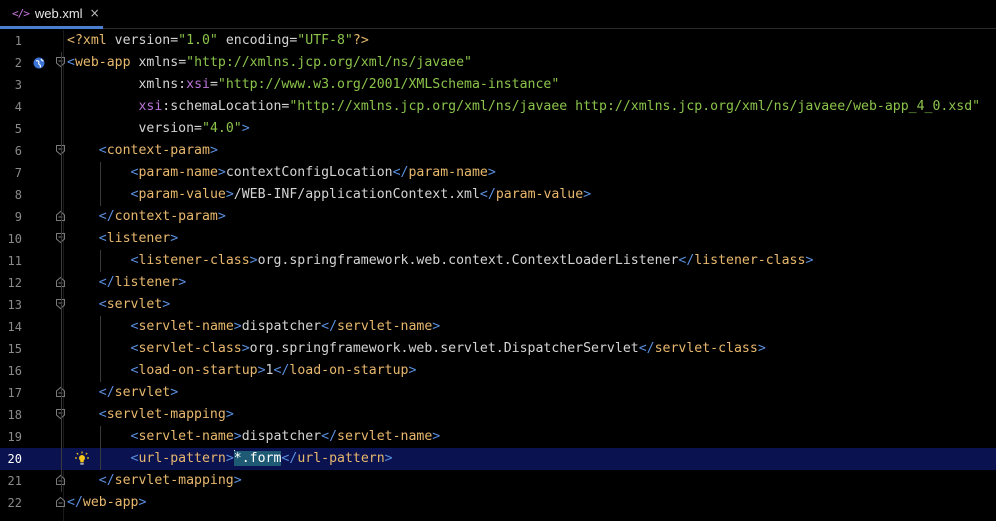 The image size is (996, 521). I want to click on globe-icon, so click(39, 62).